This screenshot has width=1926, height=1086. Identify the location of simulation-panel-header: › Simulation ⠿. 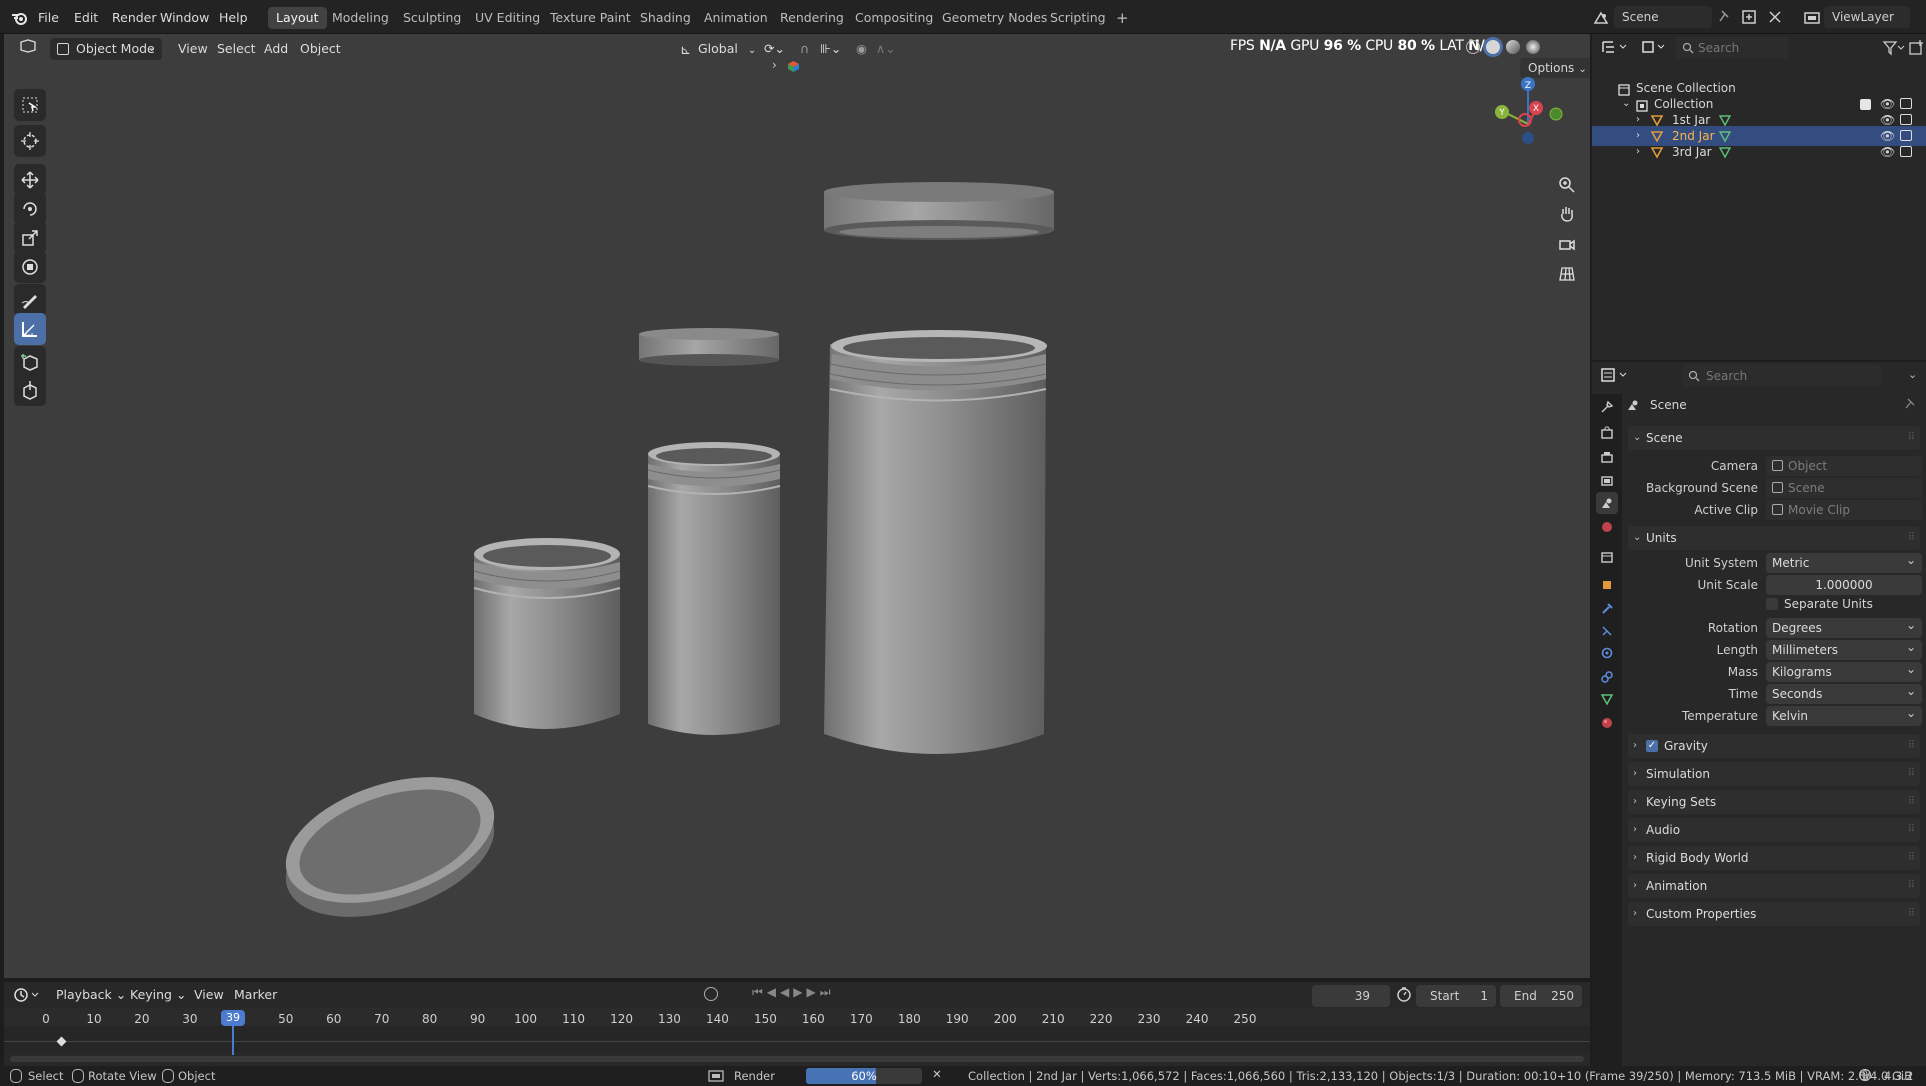
(1774, 774).